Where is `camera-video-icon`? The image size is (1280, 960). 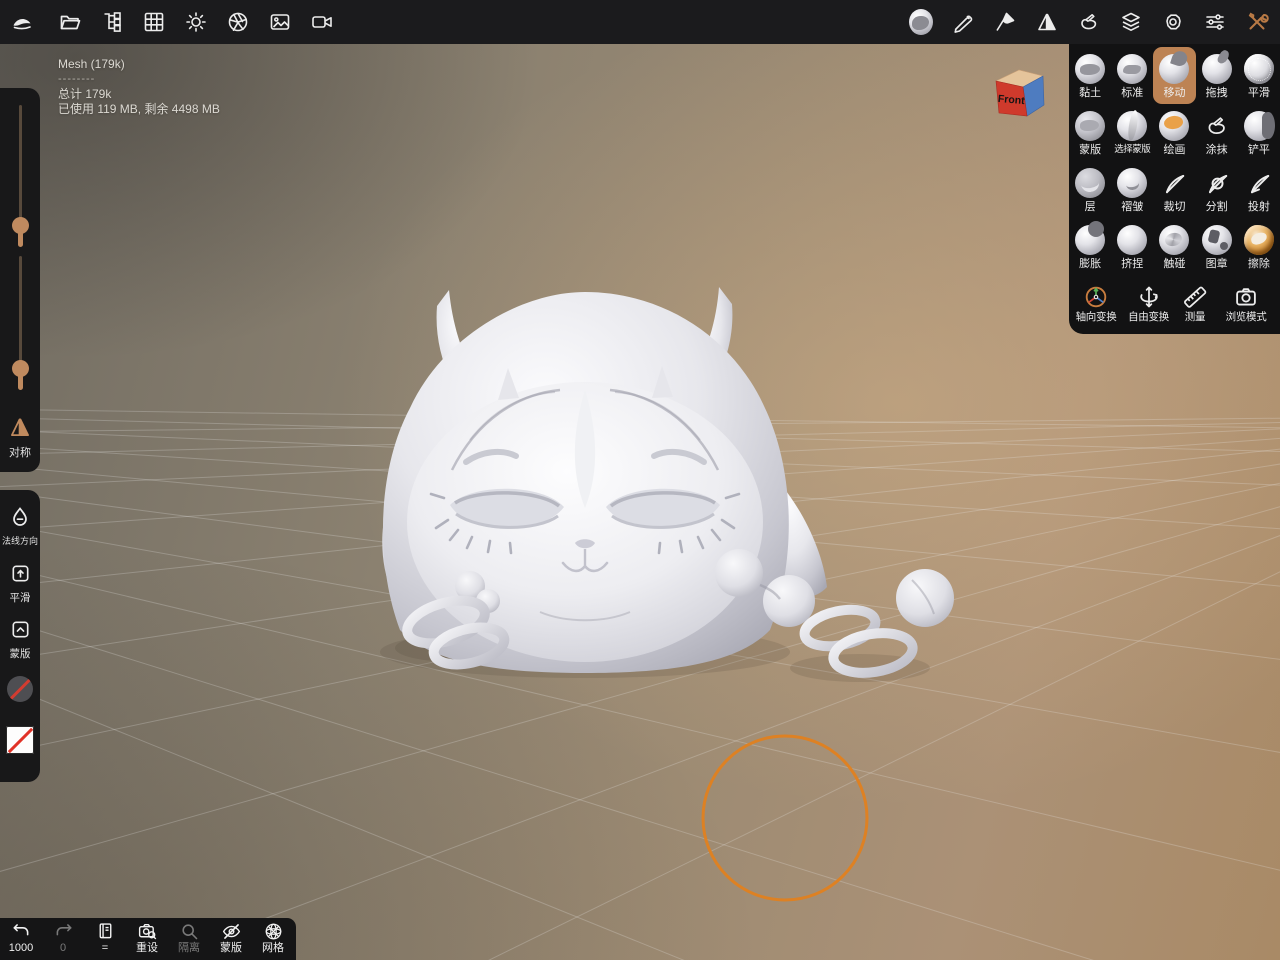 camera-video-icon is located at coordinates (322, 22).